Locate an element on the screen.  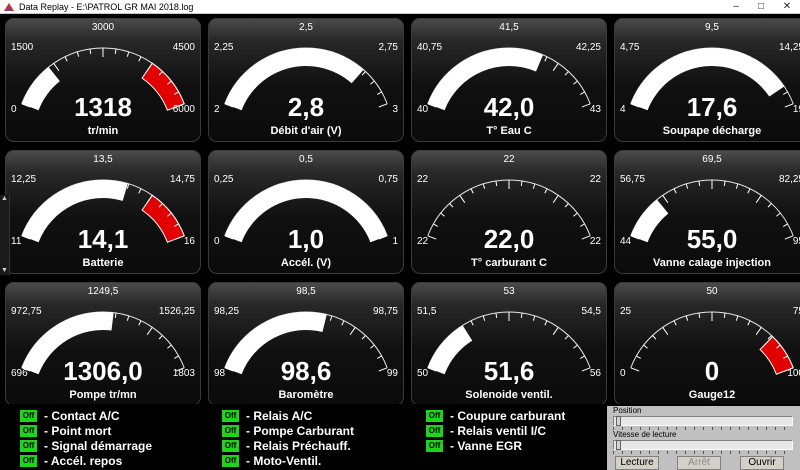
play-button: Lecture is located at coordinates (637, 463).